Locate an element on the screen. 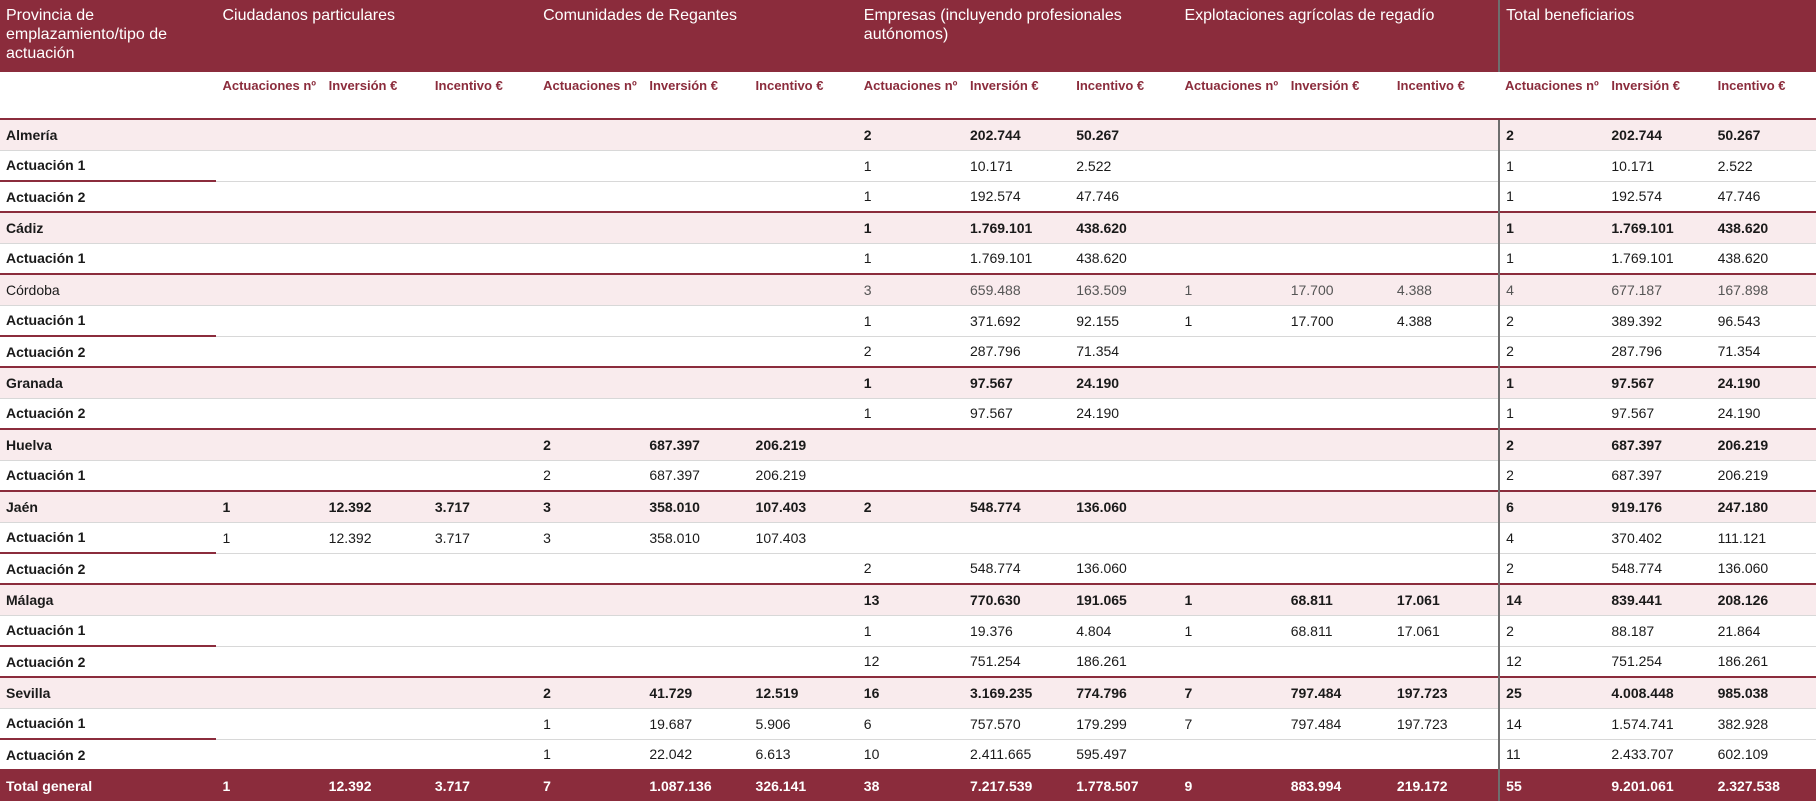 Image resolution: width=1816 pixels, height=801 pixels. province-row: Granada 1 97.567 24.190 1 97.567 24.190 is located at coordinates (908, 382).